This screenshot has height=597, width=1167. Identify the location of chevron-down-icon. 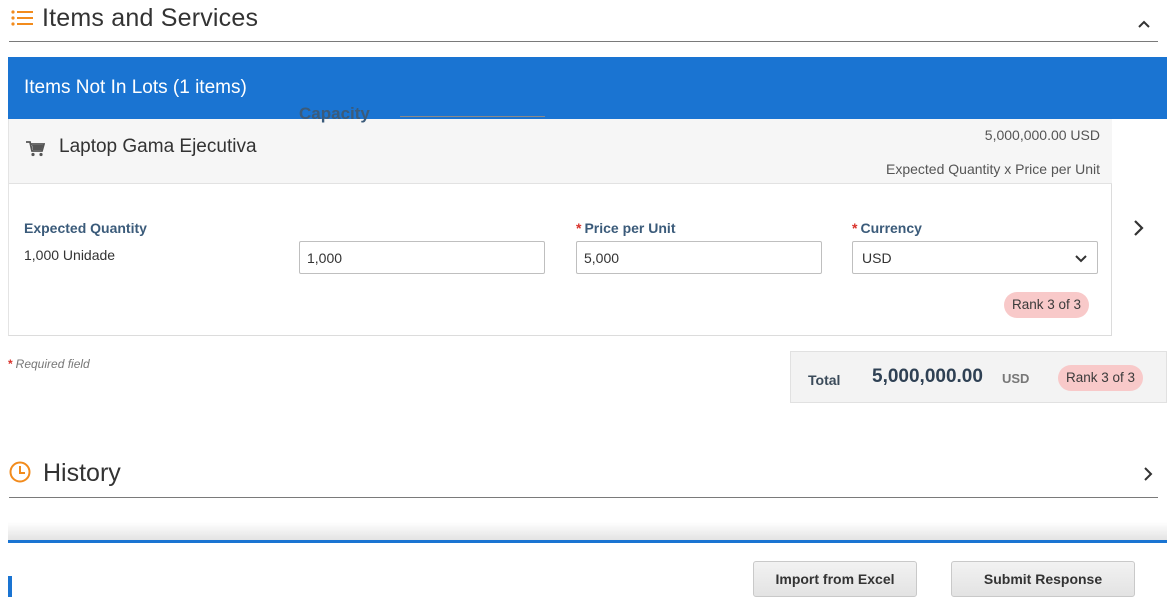
(1081, 259).